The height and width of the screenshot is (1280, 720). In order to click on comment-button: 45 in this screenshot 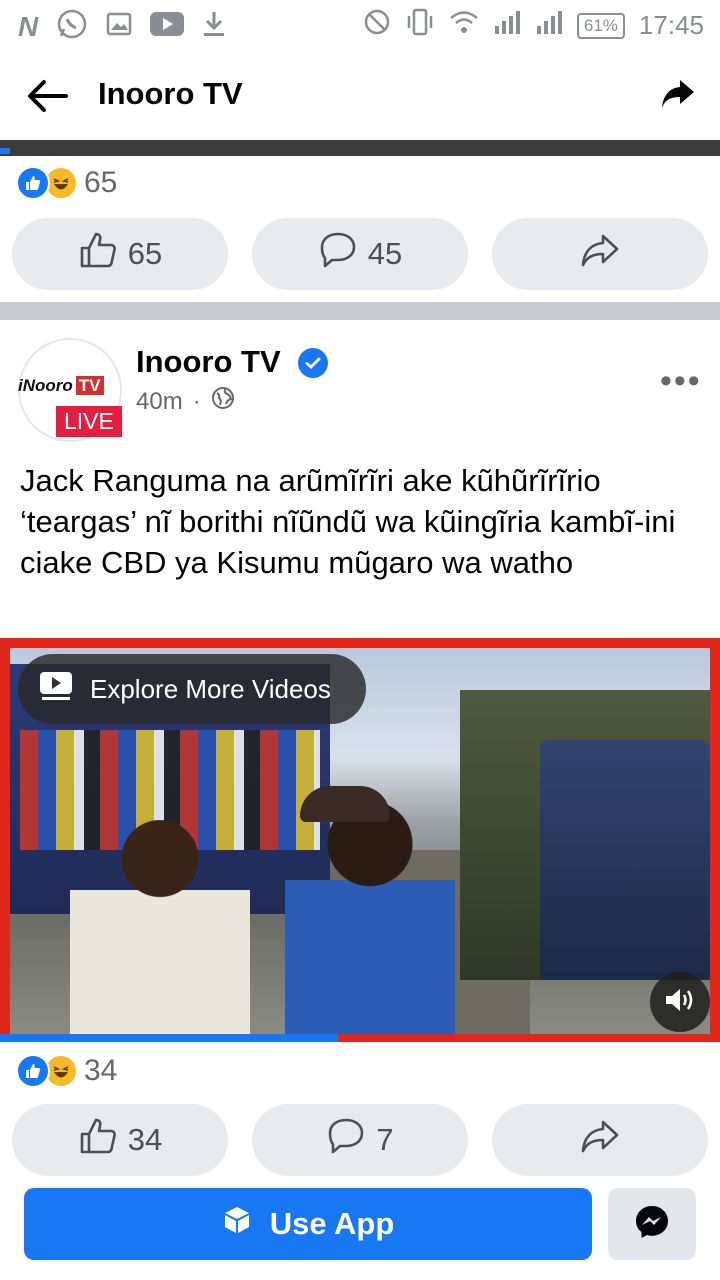, I will do `click(360, 254)`.